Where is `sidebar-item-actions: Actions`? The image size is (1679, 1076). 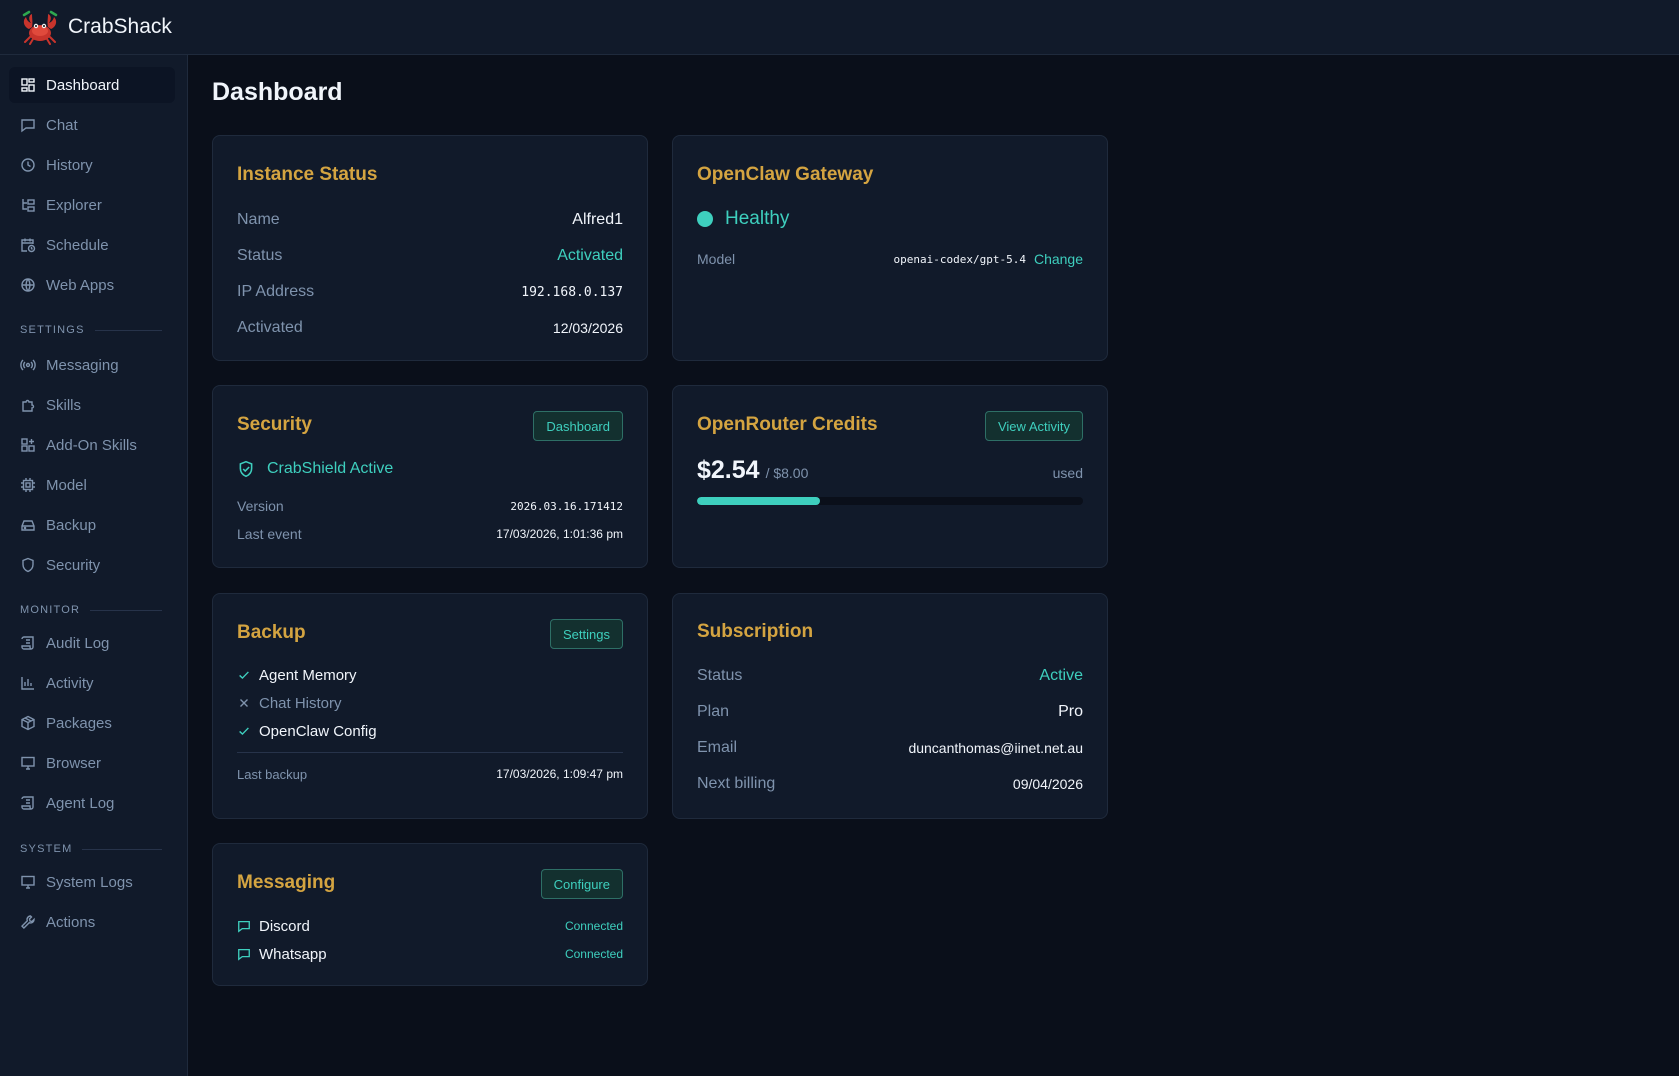 sidebar-item-actions: Actions is located at coordinates (92, 922).